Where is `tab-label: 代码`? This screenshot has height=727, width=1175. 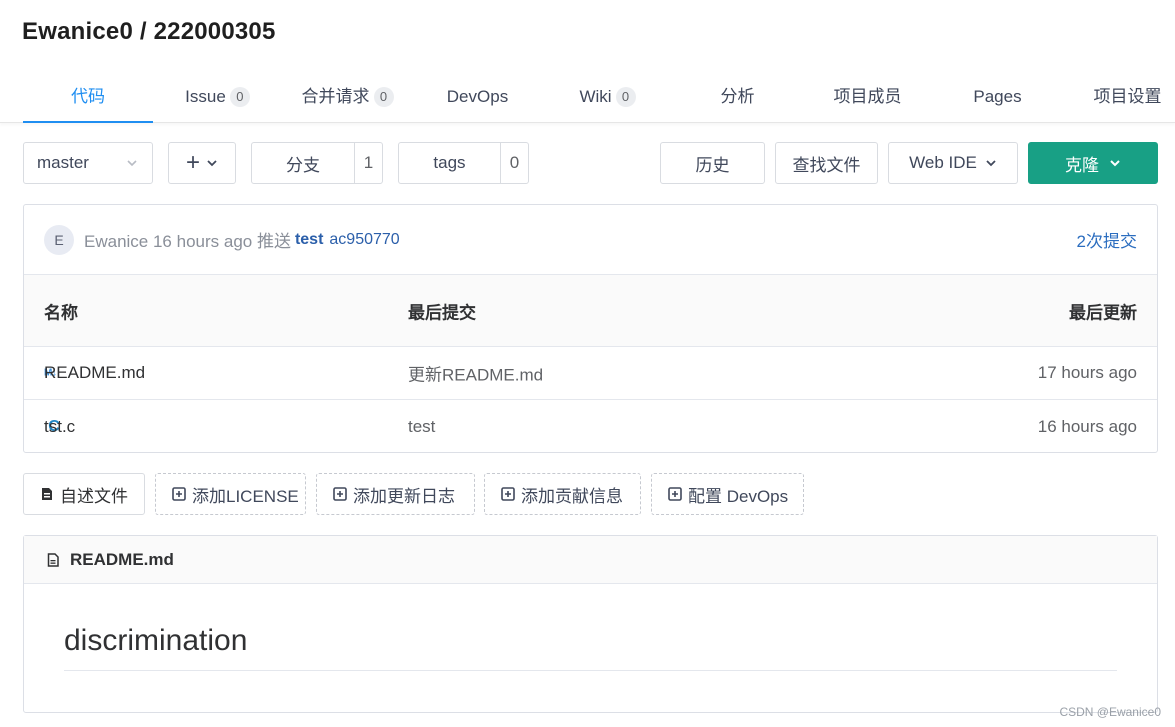 tab-label: 代码 is located at coordinates (88, 96).